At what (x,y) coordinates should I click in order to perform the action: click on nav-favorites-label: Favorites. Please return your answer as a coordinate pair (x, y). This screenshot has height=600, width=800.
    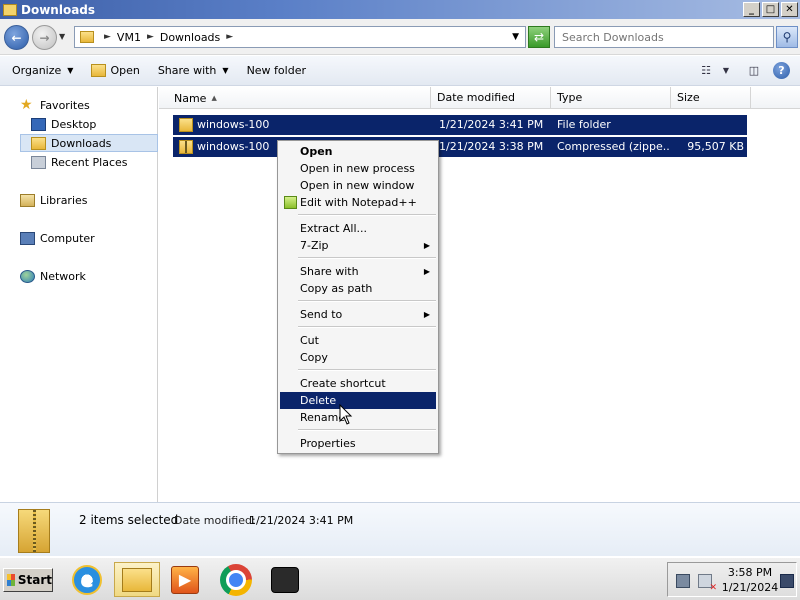
    Looking at the image, I should click on (65, 105).